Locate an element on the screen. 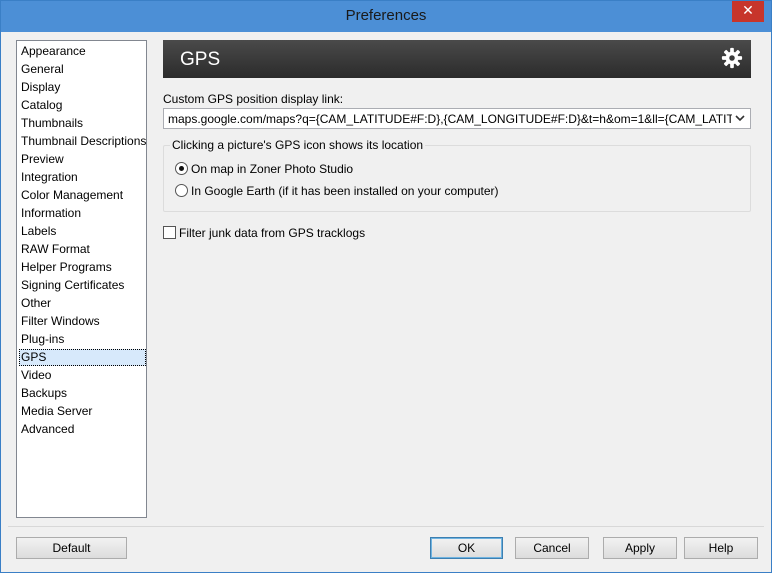  nav-item-backups: Backups is located at coordinates (82, 393).